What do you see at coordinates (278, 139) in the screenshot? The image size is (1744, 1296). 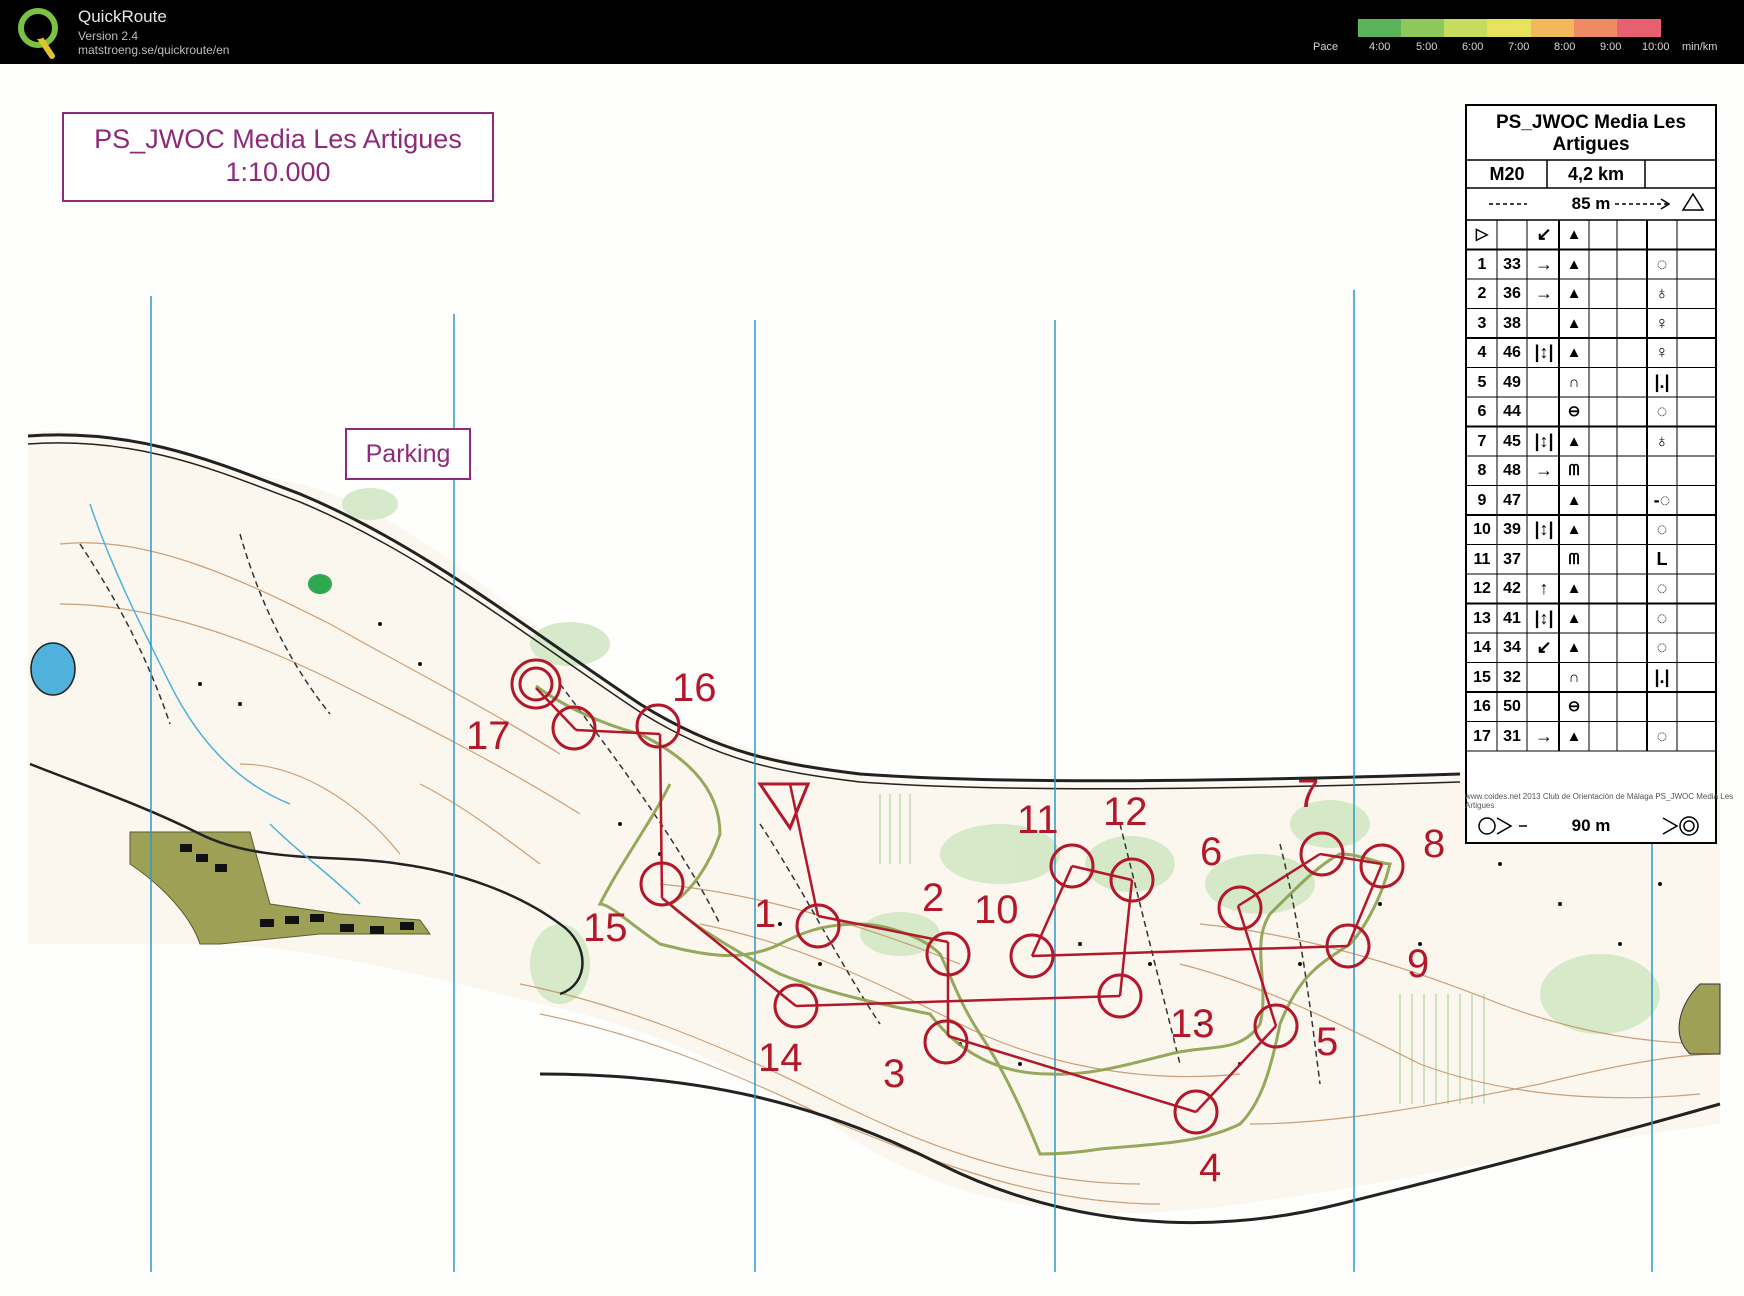 I see `map-title: PS_JWOC Media Les Artigues` at bounding box center [278, 139].